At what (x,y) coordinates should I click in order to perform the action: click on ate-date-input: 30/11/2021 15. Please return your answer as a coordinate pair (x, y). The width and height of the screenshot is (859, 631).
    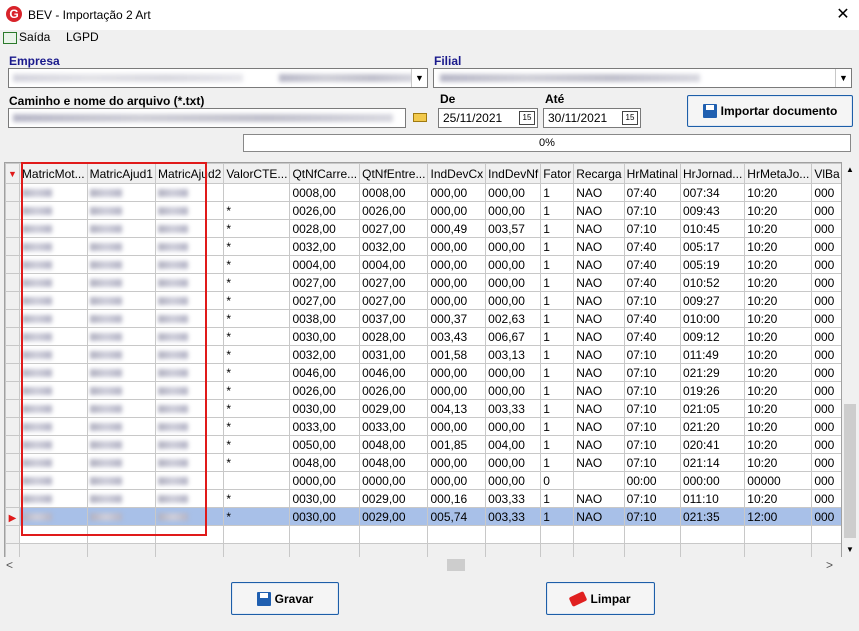
    Looking at the image, I should click on (592, 118).